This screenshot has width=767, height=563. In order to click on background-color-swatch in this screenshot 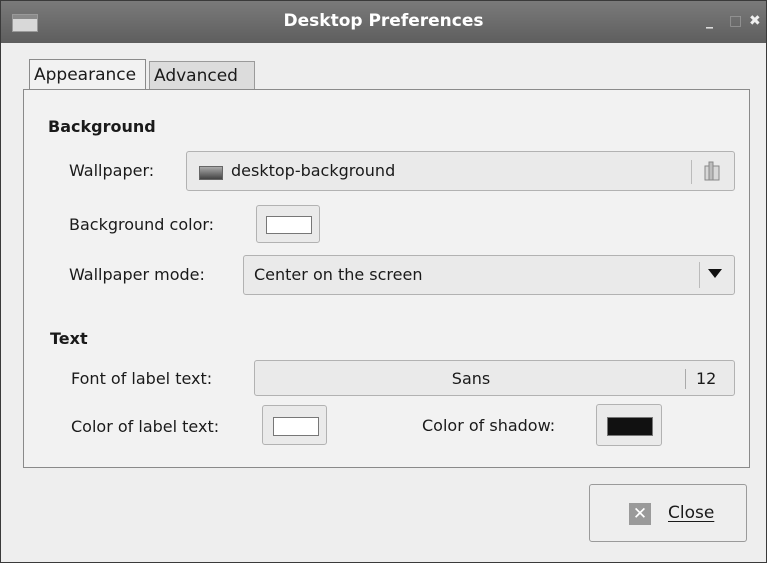, I will do `click(289, 225)`.